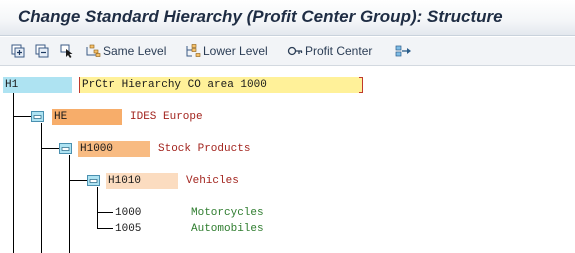 Image resolution: width=575 pixels, height=253 pixels. I want to click on profit-center-button: Profit Center, so click(329, 51).